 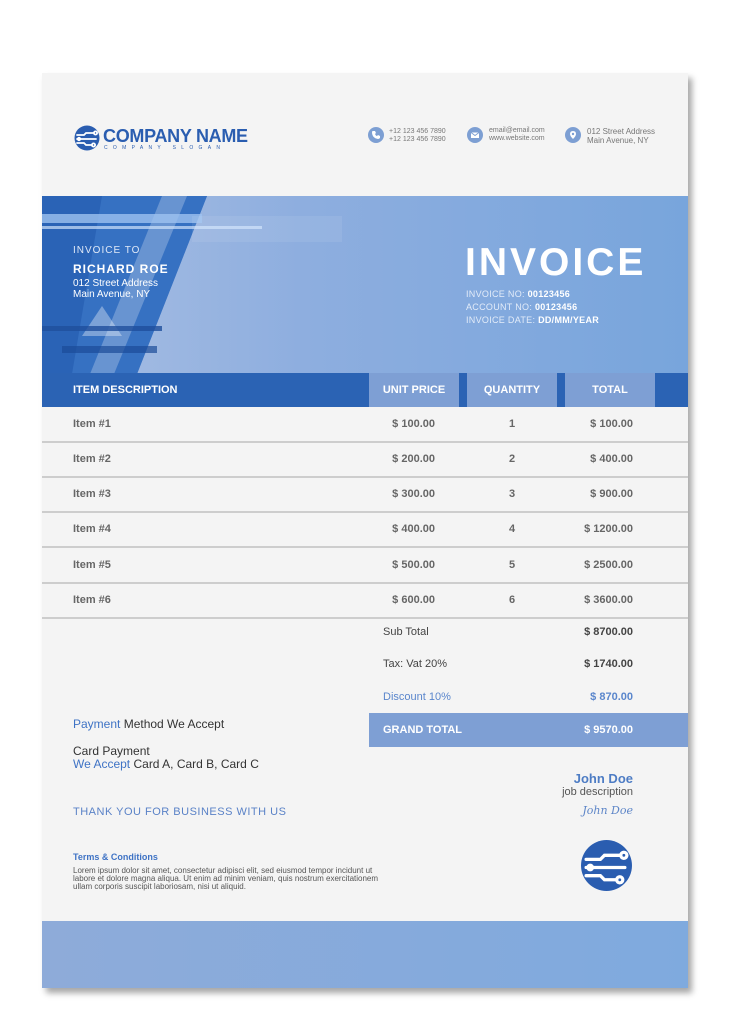 I want to click on subtotal-label: Sub Total, so click(x=406, y=632).